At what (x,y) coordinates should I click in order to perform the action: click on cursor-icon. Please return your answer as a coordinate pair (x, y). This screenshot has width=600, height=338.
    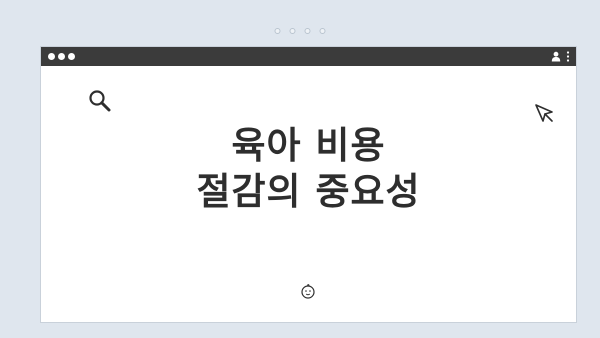
    Looking at the image, I should click on (544, 113).